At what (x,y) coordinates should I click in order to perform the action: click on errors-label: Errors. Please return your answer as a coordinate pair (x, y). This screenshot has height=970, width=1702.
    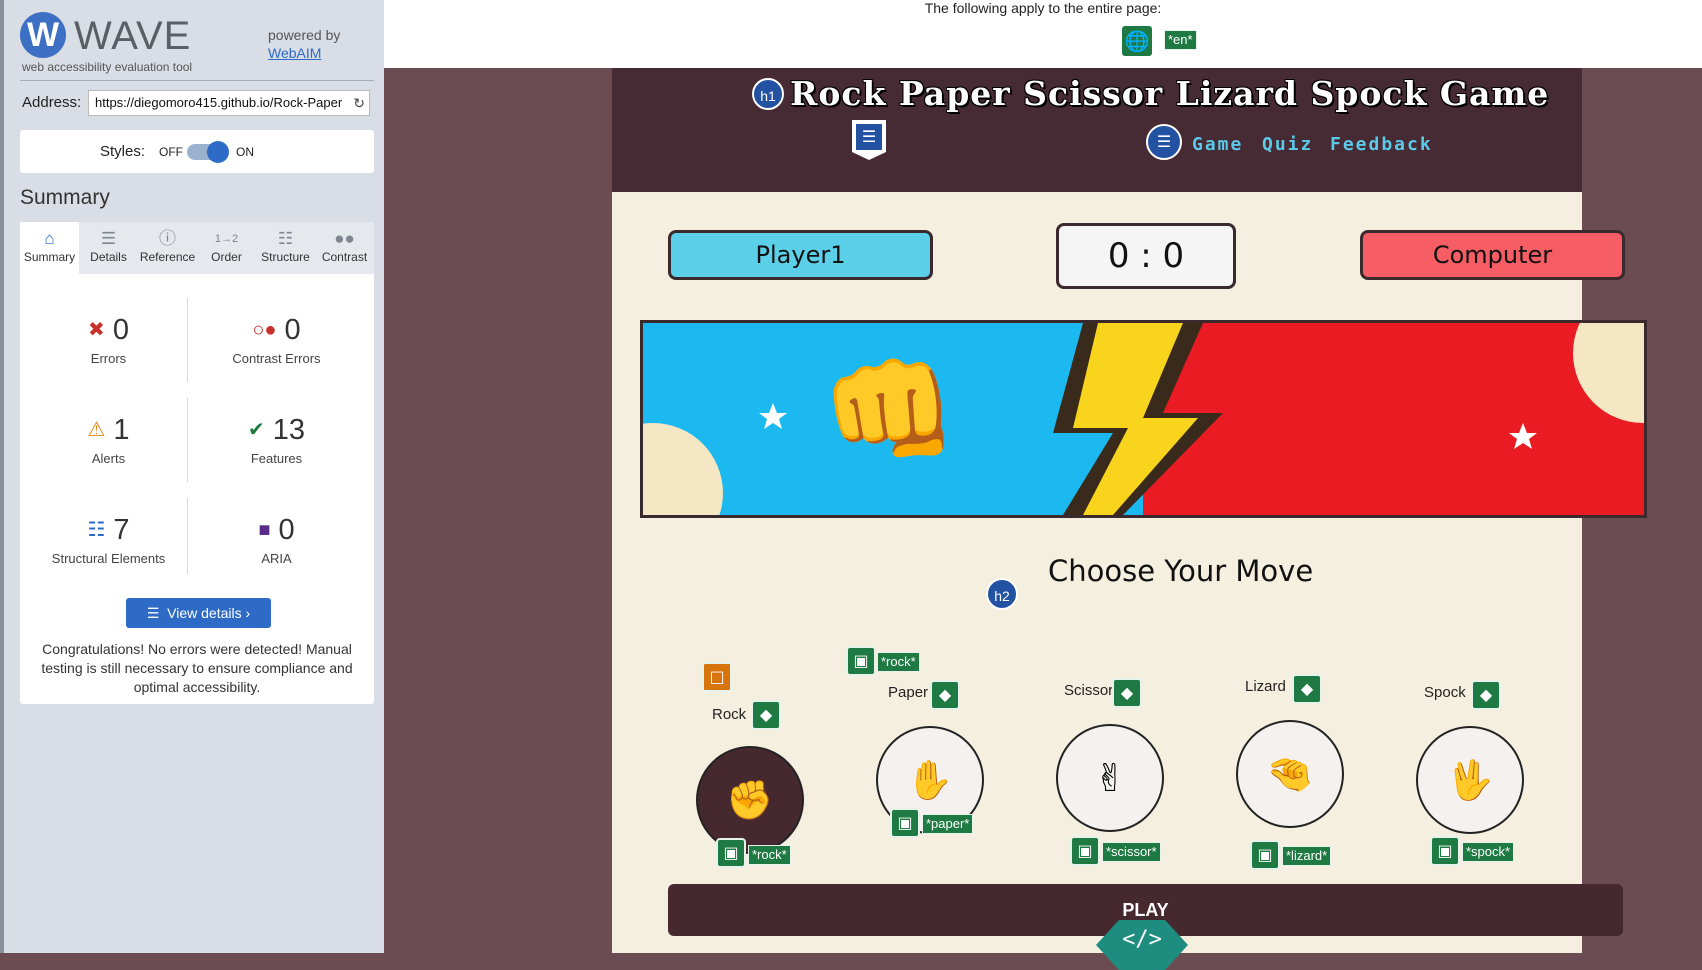
    Looking at the image, I should click on (108, 358).